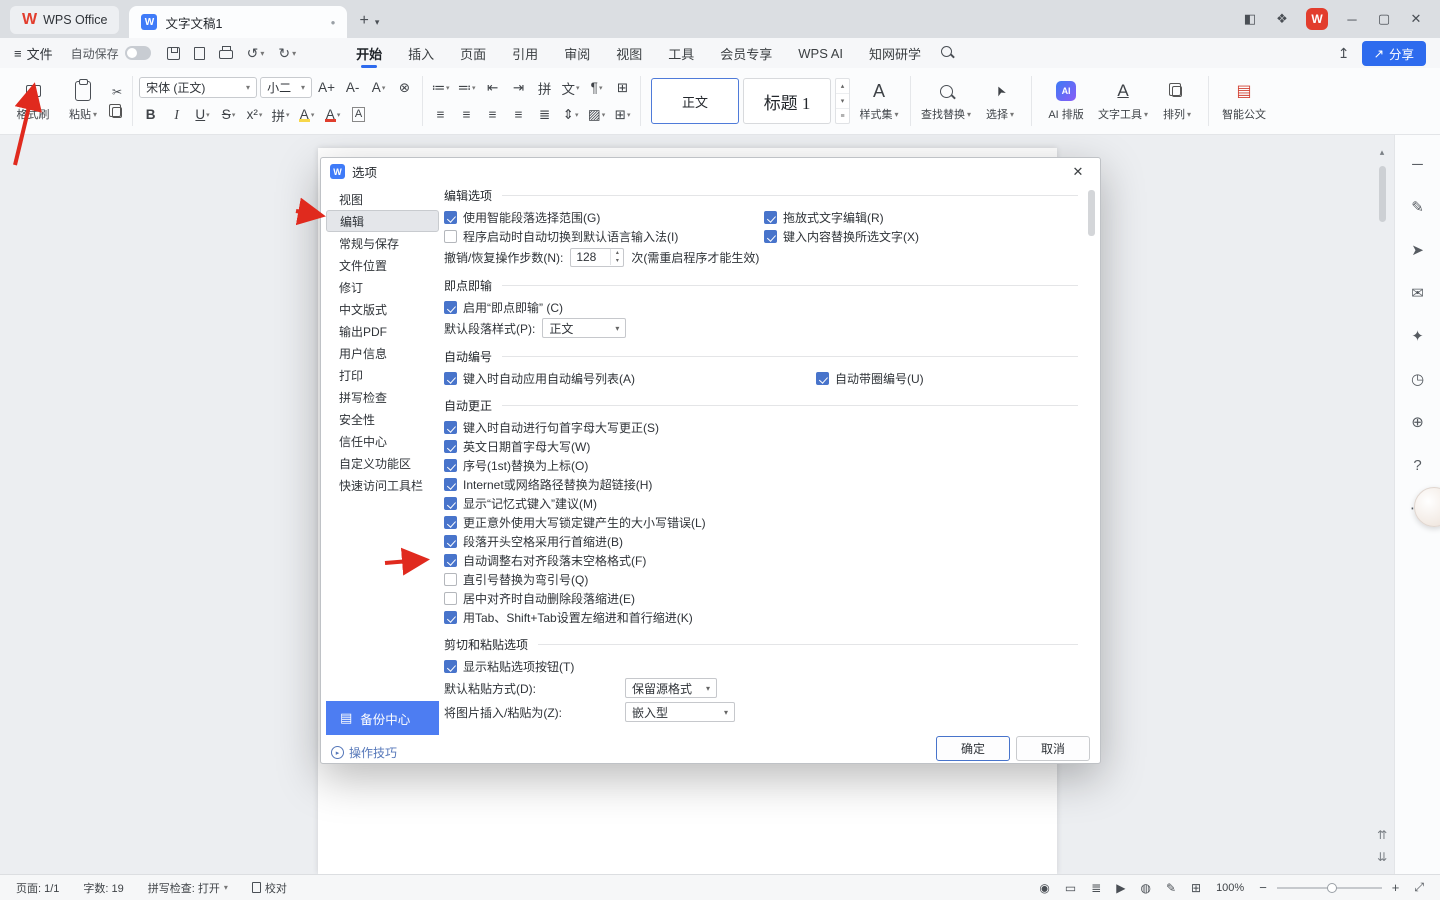  Describe the element at coordinates (1382, 194) in the screenshot. I see `scrollbar-thumb` at that location.